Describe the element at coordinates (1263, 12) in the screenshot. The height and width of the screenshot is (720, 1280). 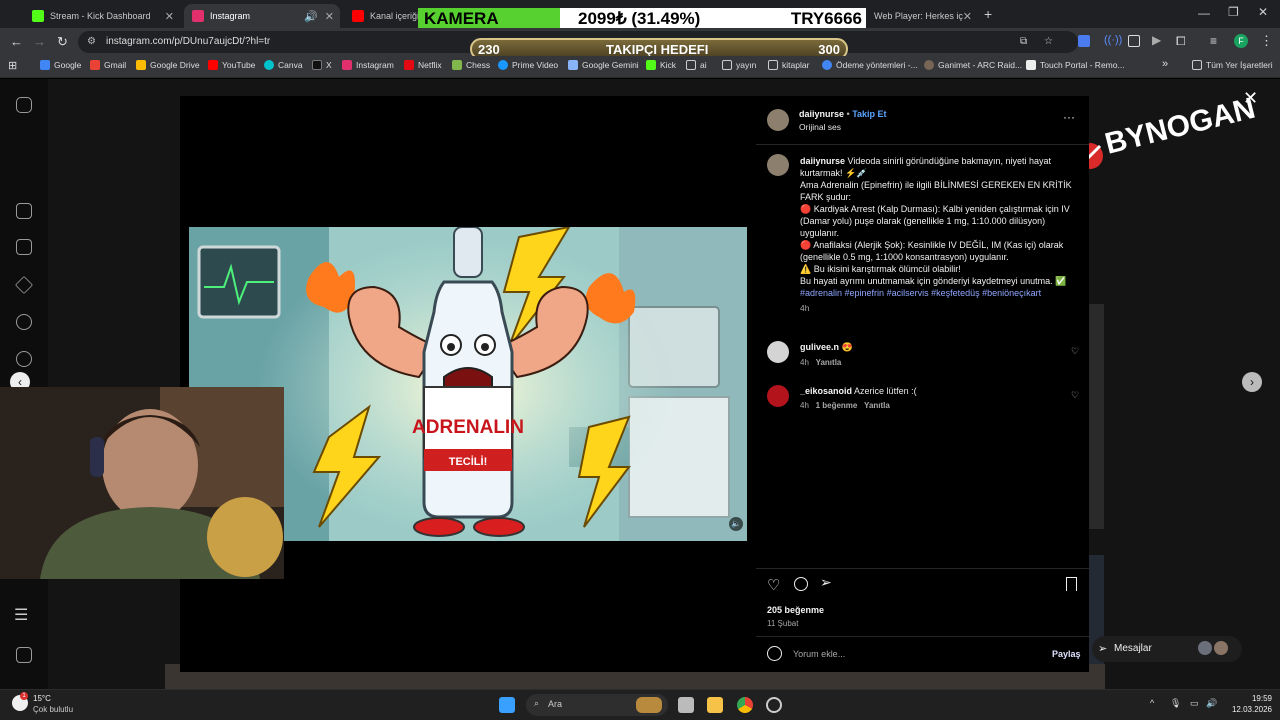
I see `window-close-button: ✕` at that location.